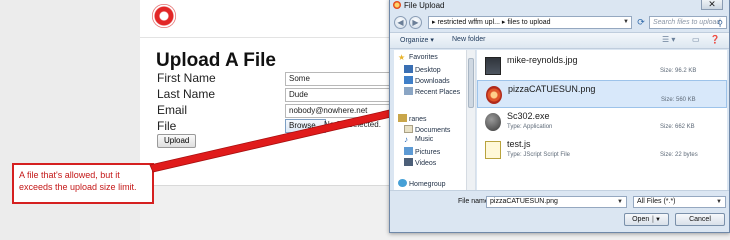 This screenshot has width=730, height=240. What do you see at coordinates (679, 202) in the screenshot?
I see `file-type-filter: All Files (*.*) ▼` at bounding box center [679, 202].